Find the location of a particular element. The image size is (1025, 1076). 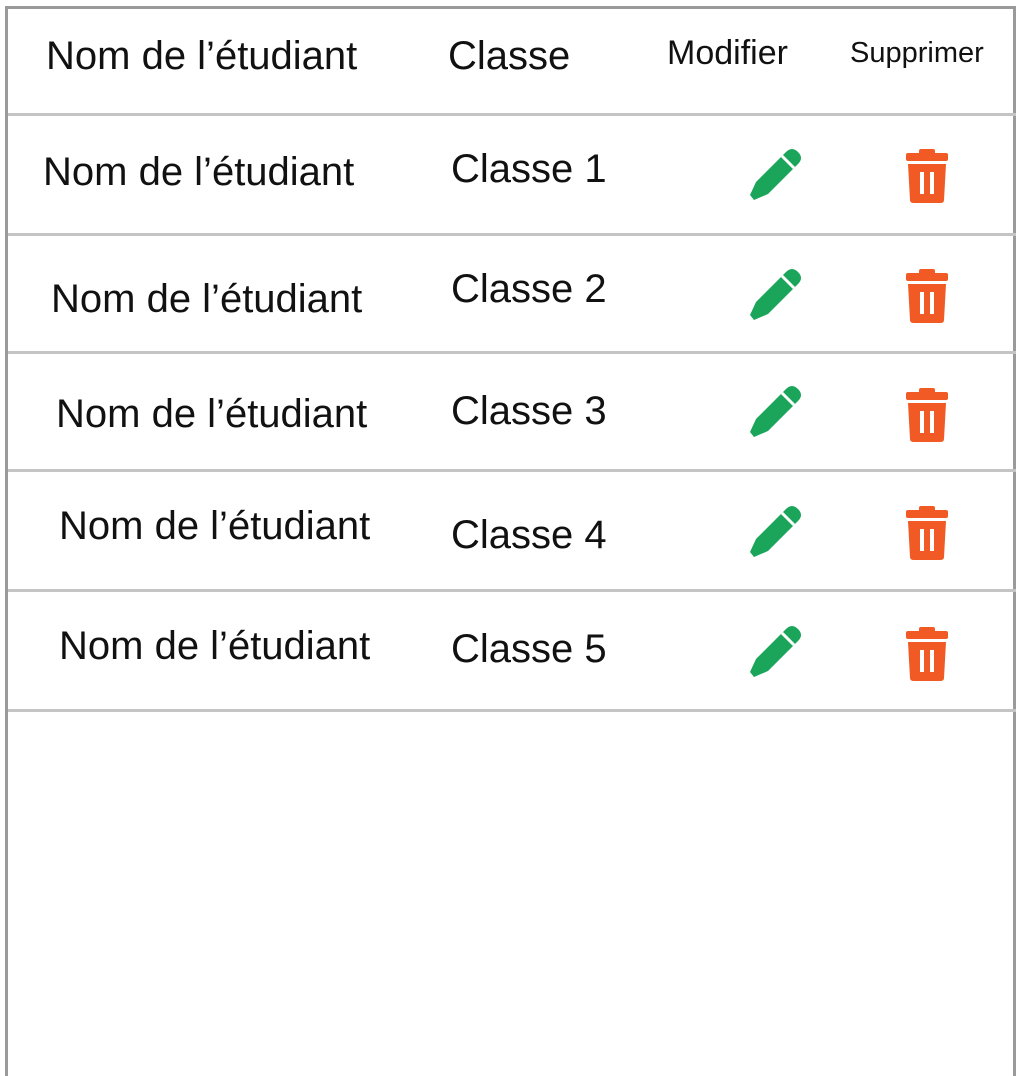

student-class: Classe 5 is located at coordinates (529, 649).